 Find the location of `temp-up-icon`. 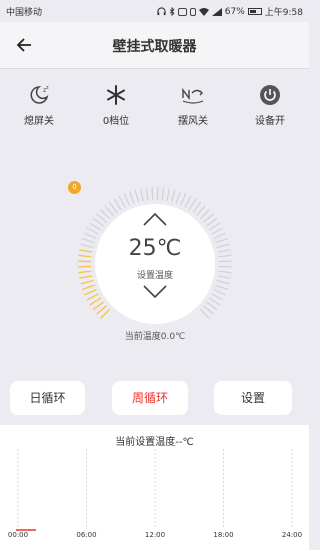

temp-up-icon is located at coordinates (155, 219).